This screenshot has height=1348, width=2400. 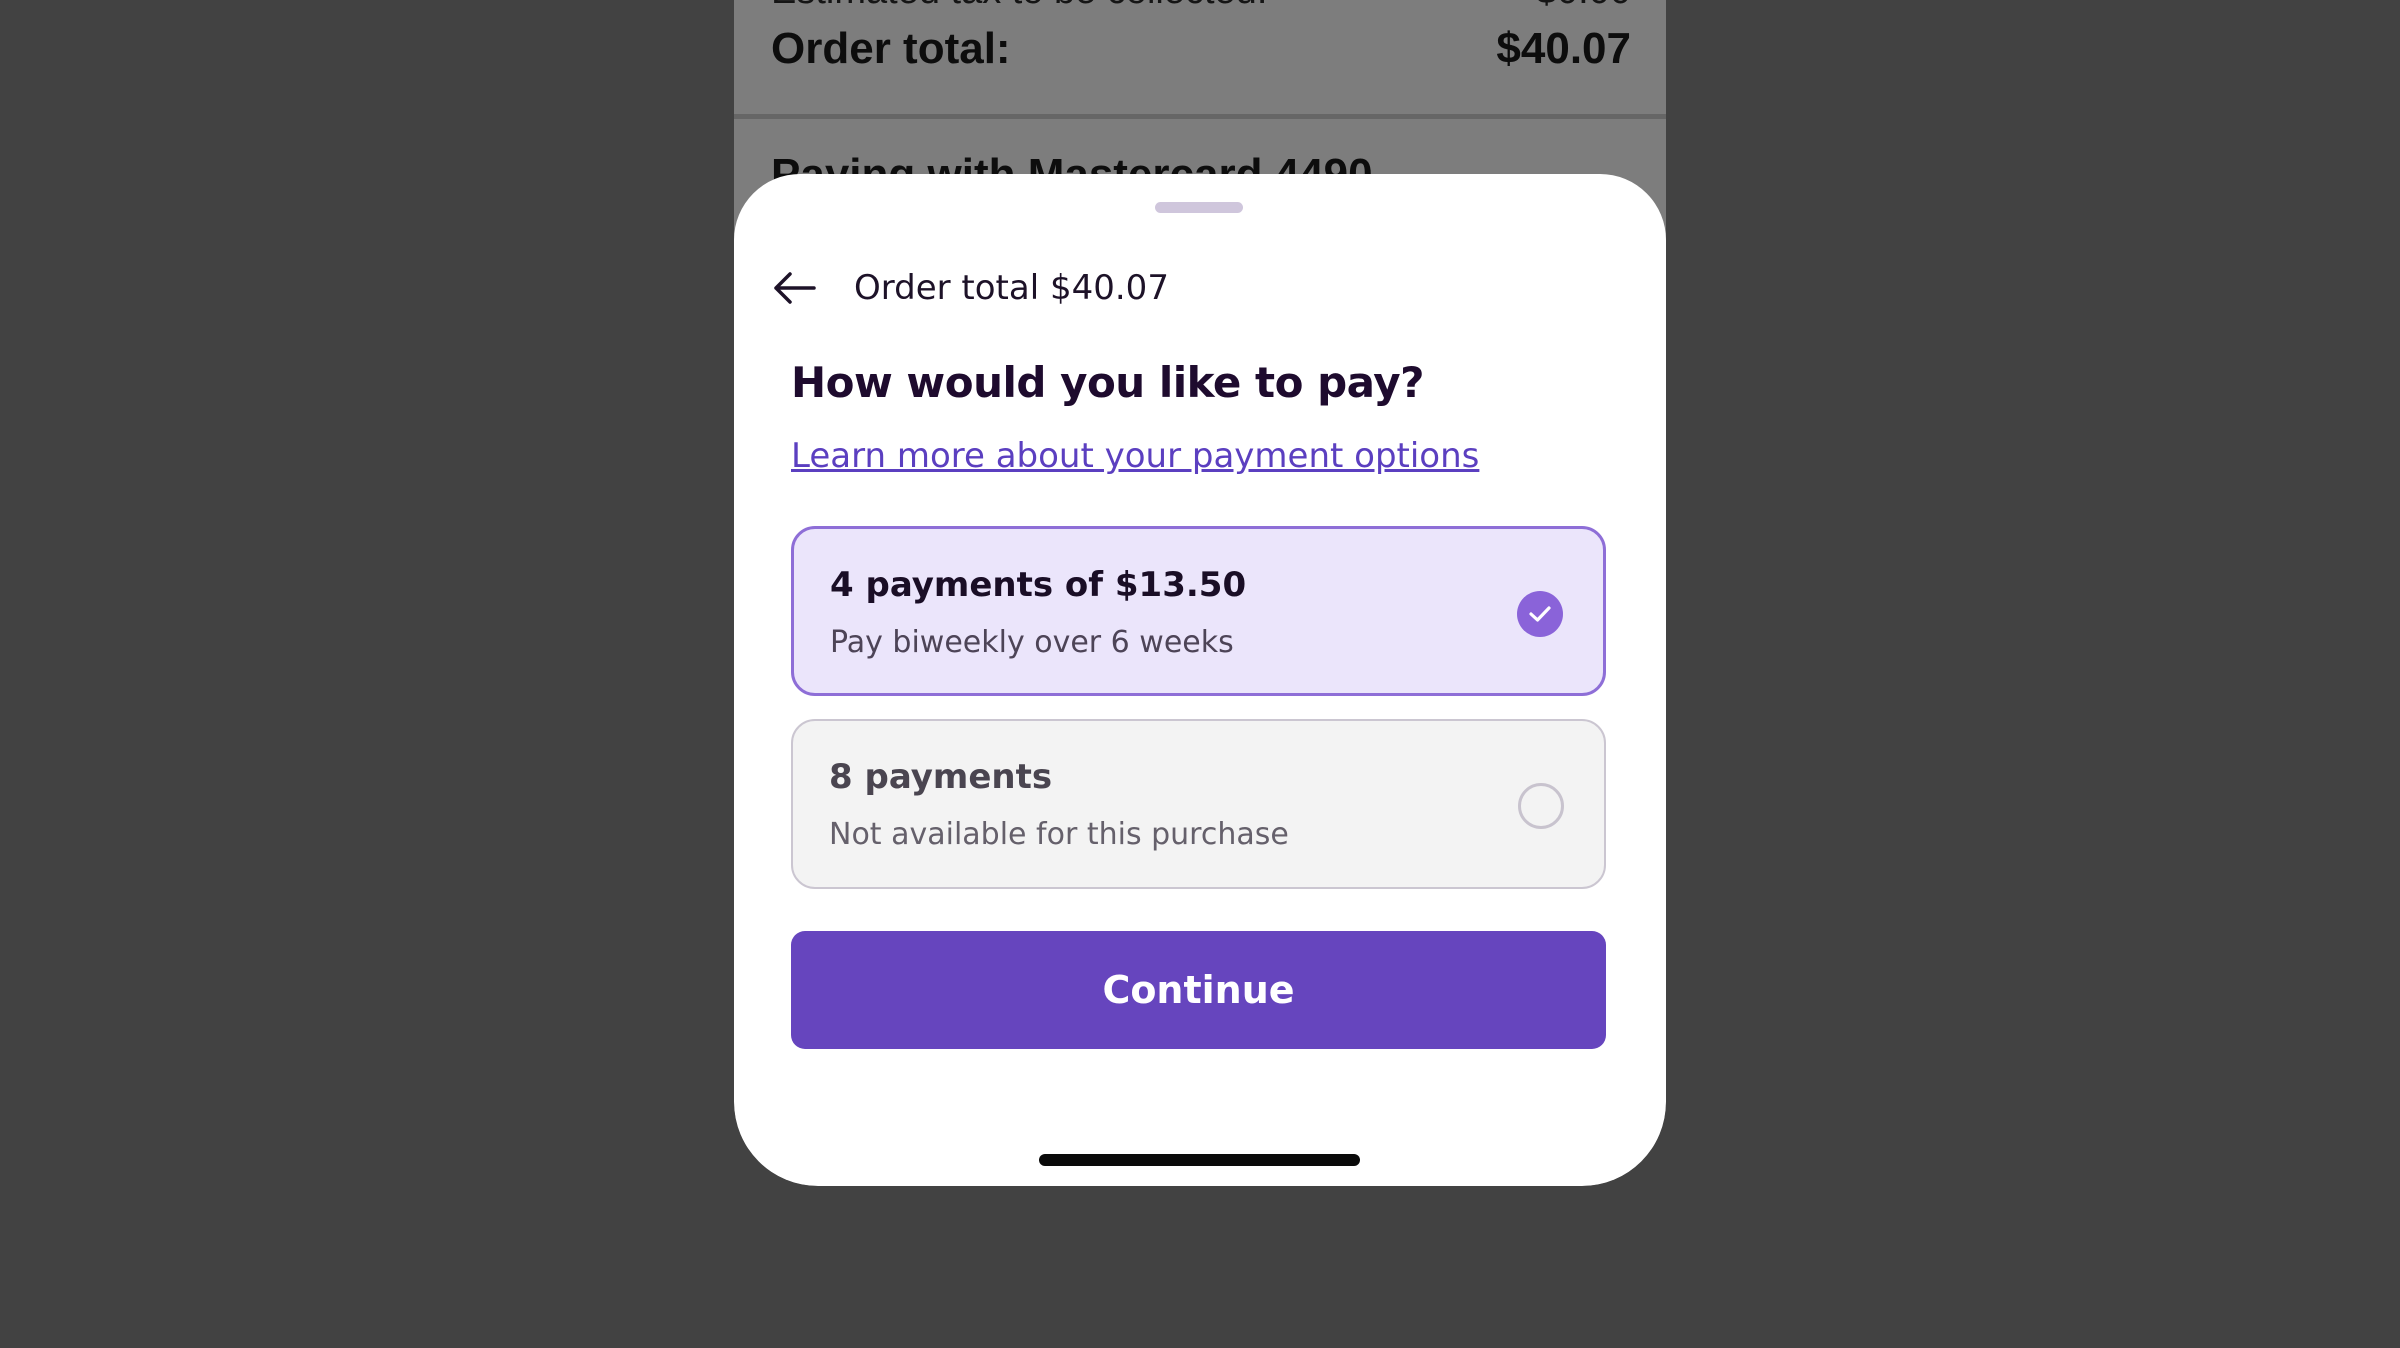 What do you see at coordinates (1198, 990) in the screenshot?
I see `continue-button: Continue` at bounding box center [1198, 990].